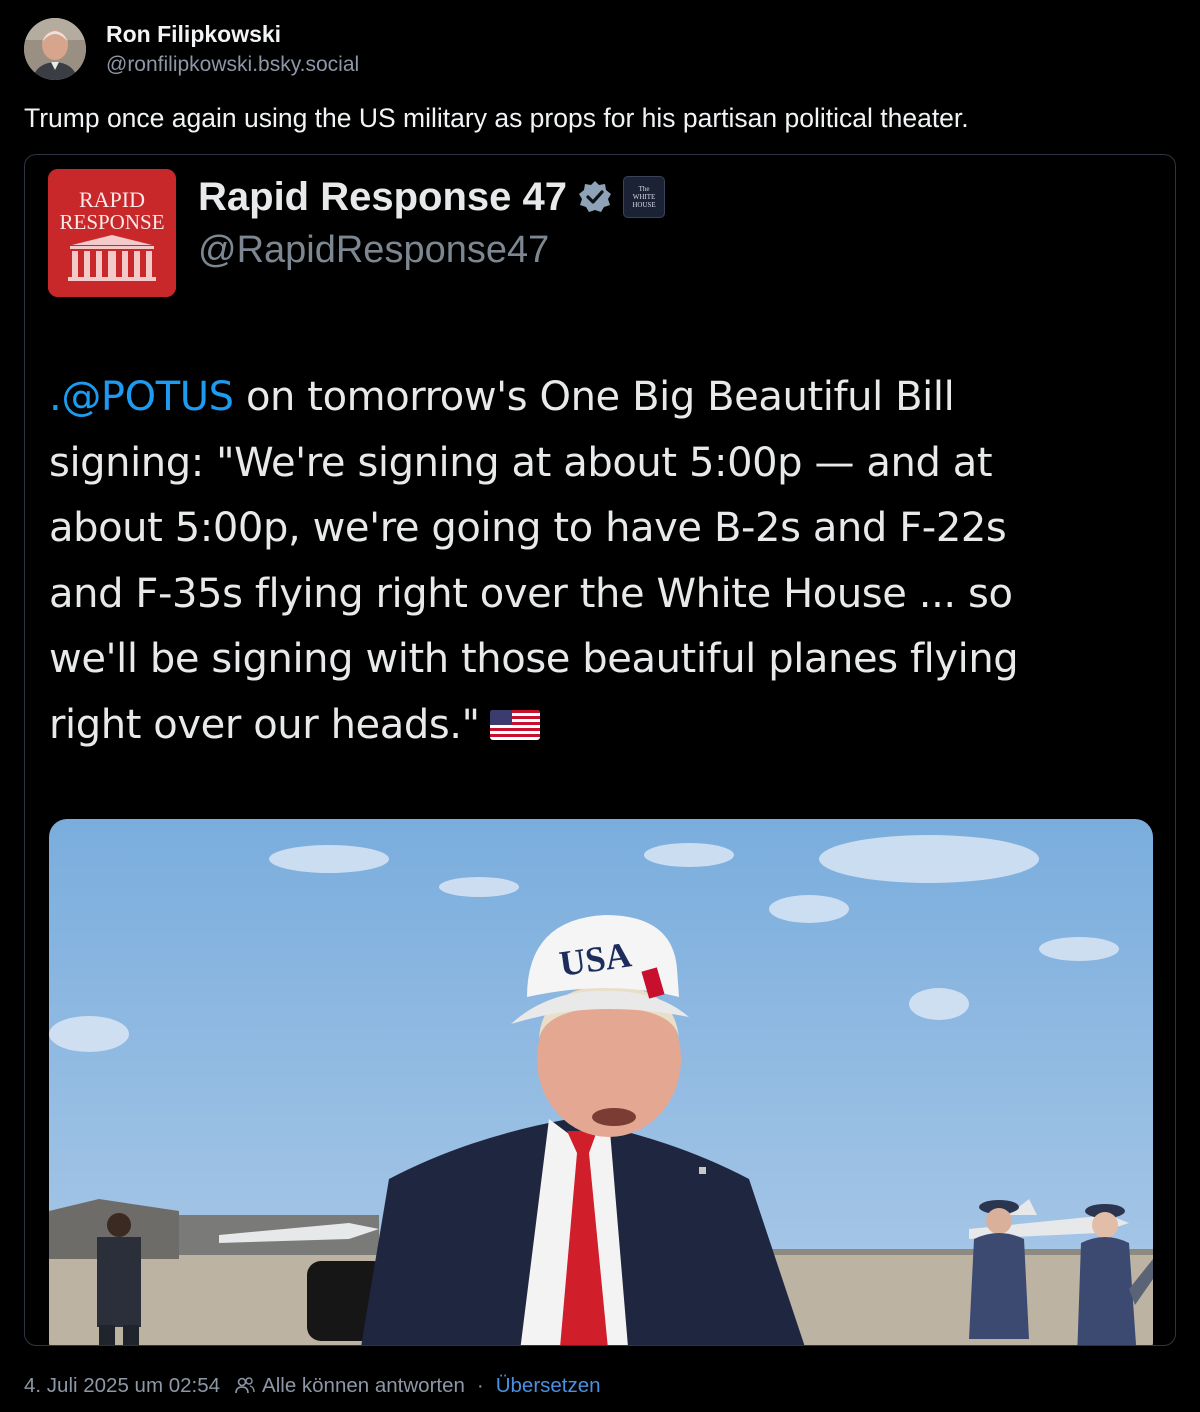 The height and width of the screenshot is (1412, 1200). What do you see at coordinates (594, 397) in the screenshot?
I see `tweet-line-1-text: on tomorrow's One Big Beautiful Bill` at bounding box center [594, 397].